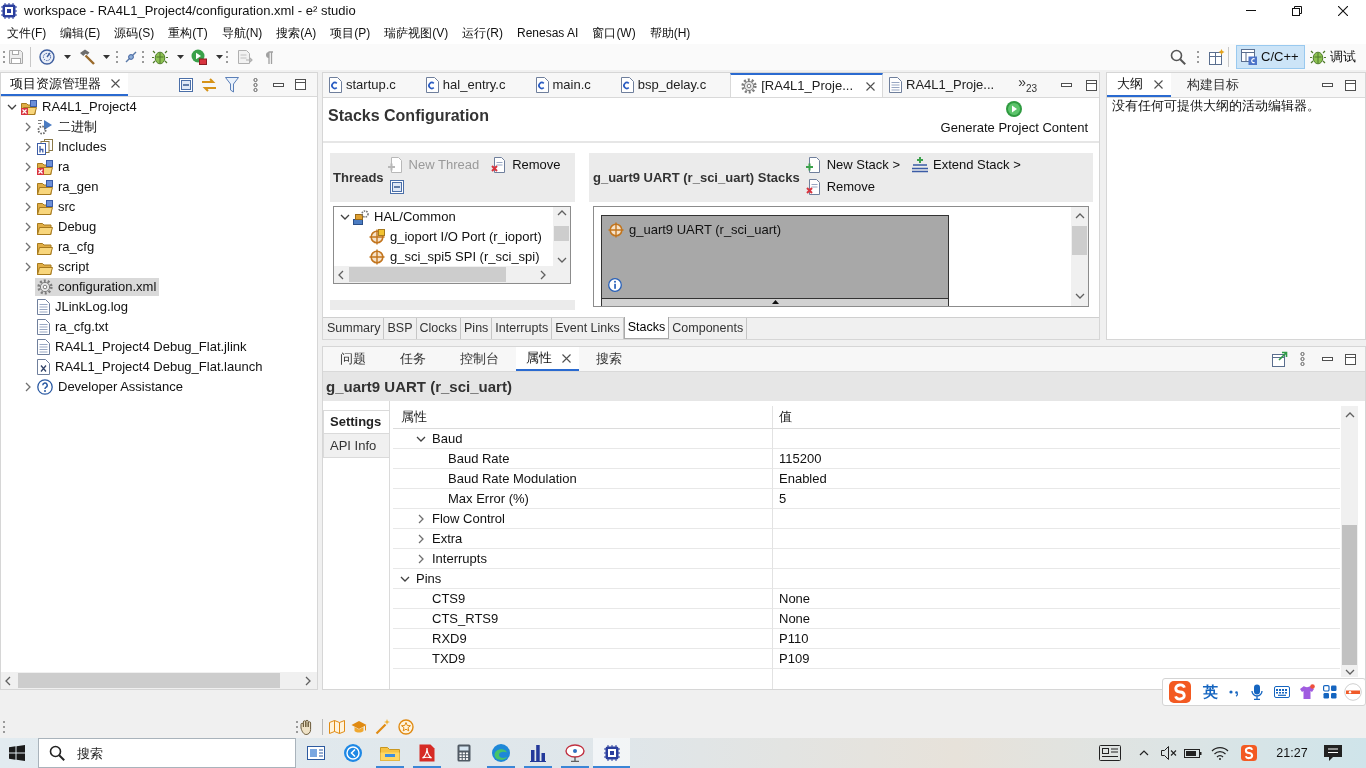  I want to click on wifi-icon, so click(1220, 753).